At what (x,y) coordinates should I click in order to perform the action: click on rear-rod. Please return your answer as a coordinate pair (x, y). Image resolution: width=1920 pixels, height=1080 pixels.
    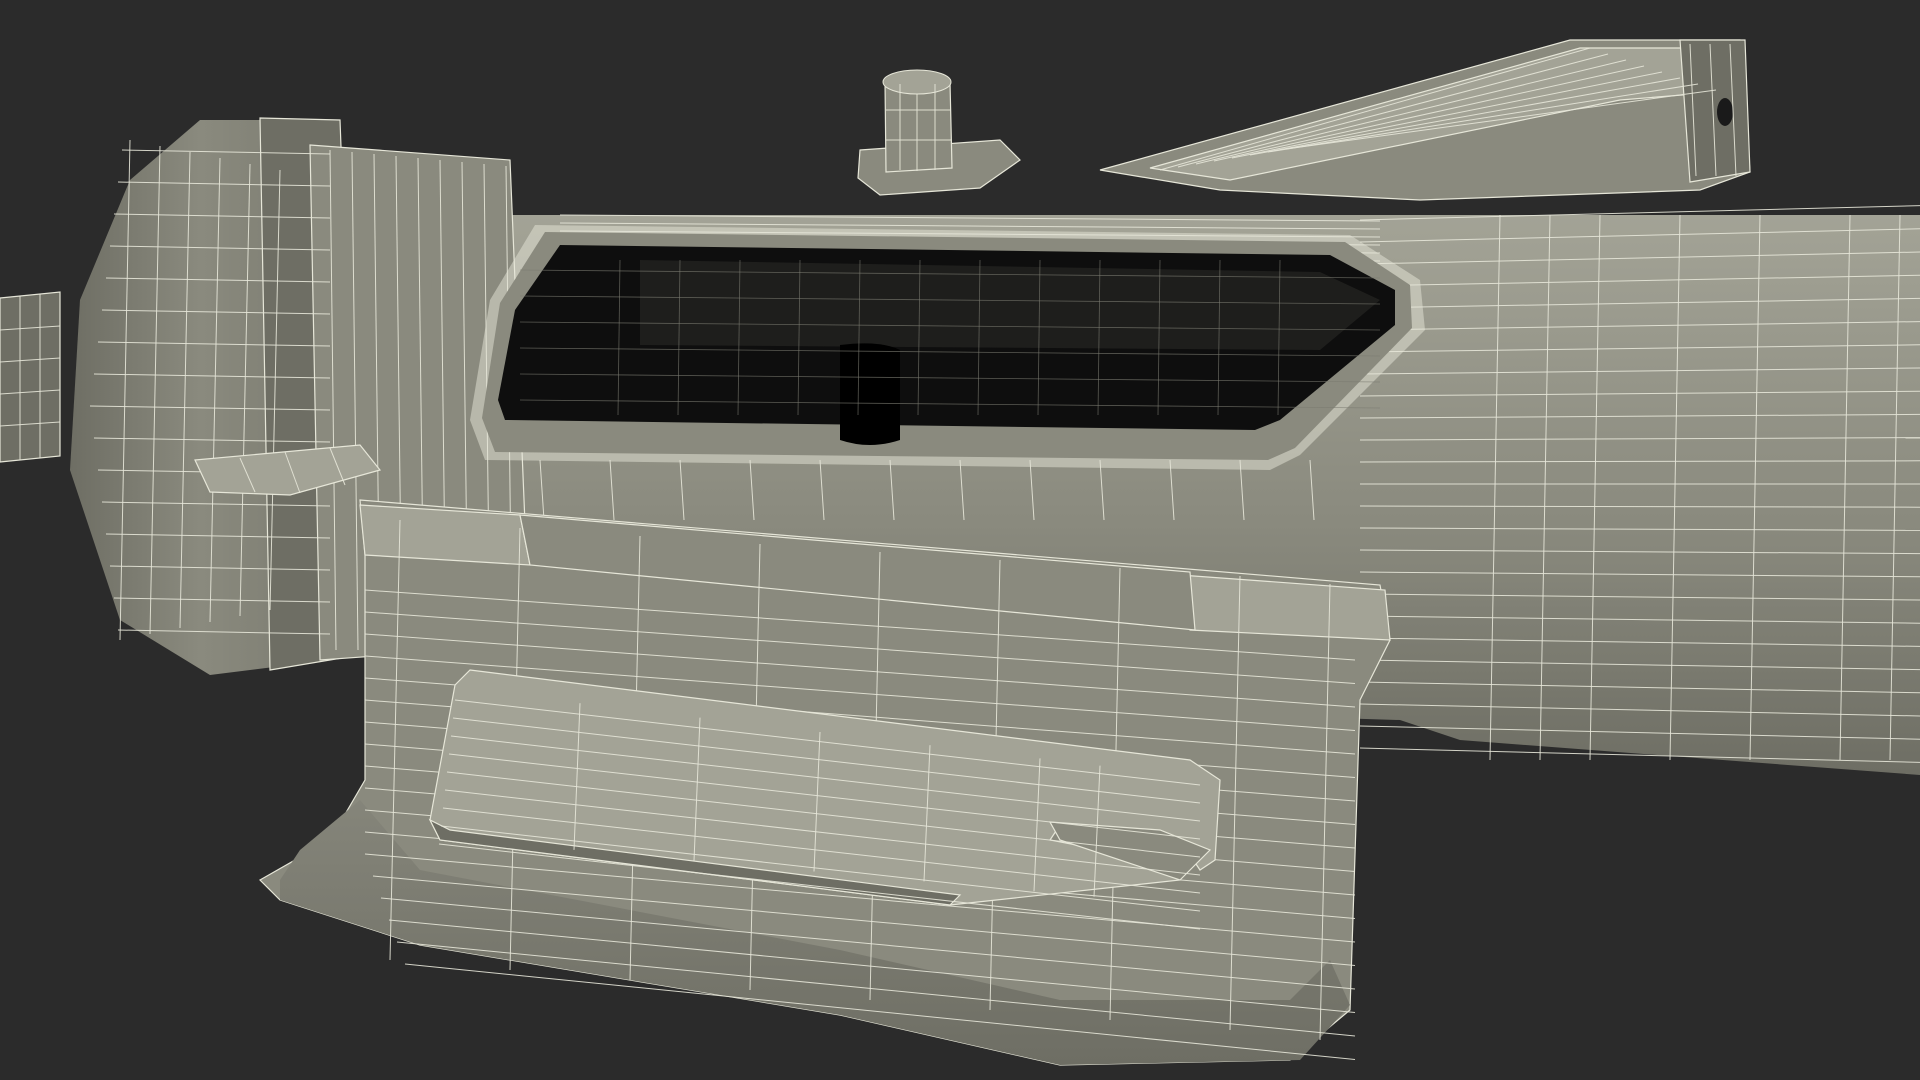
    Looking at the image, I should click on (30, 377).